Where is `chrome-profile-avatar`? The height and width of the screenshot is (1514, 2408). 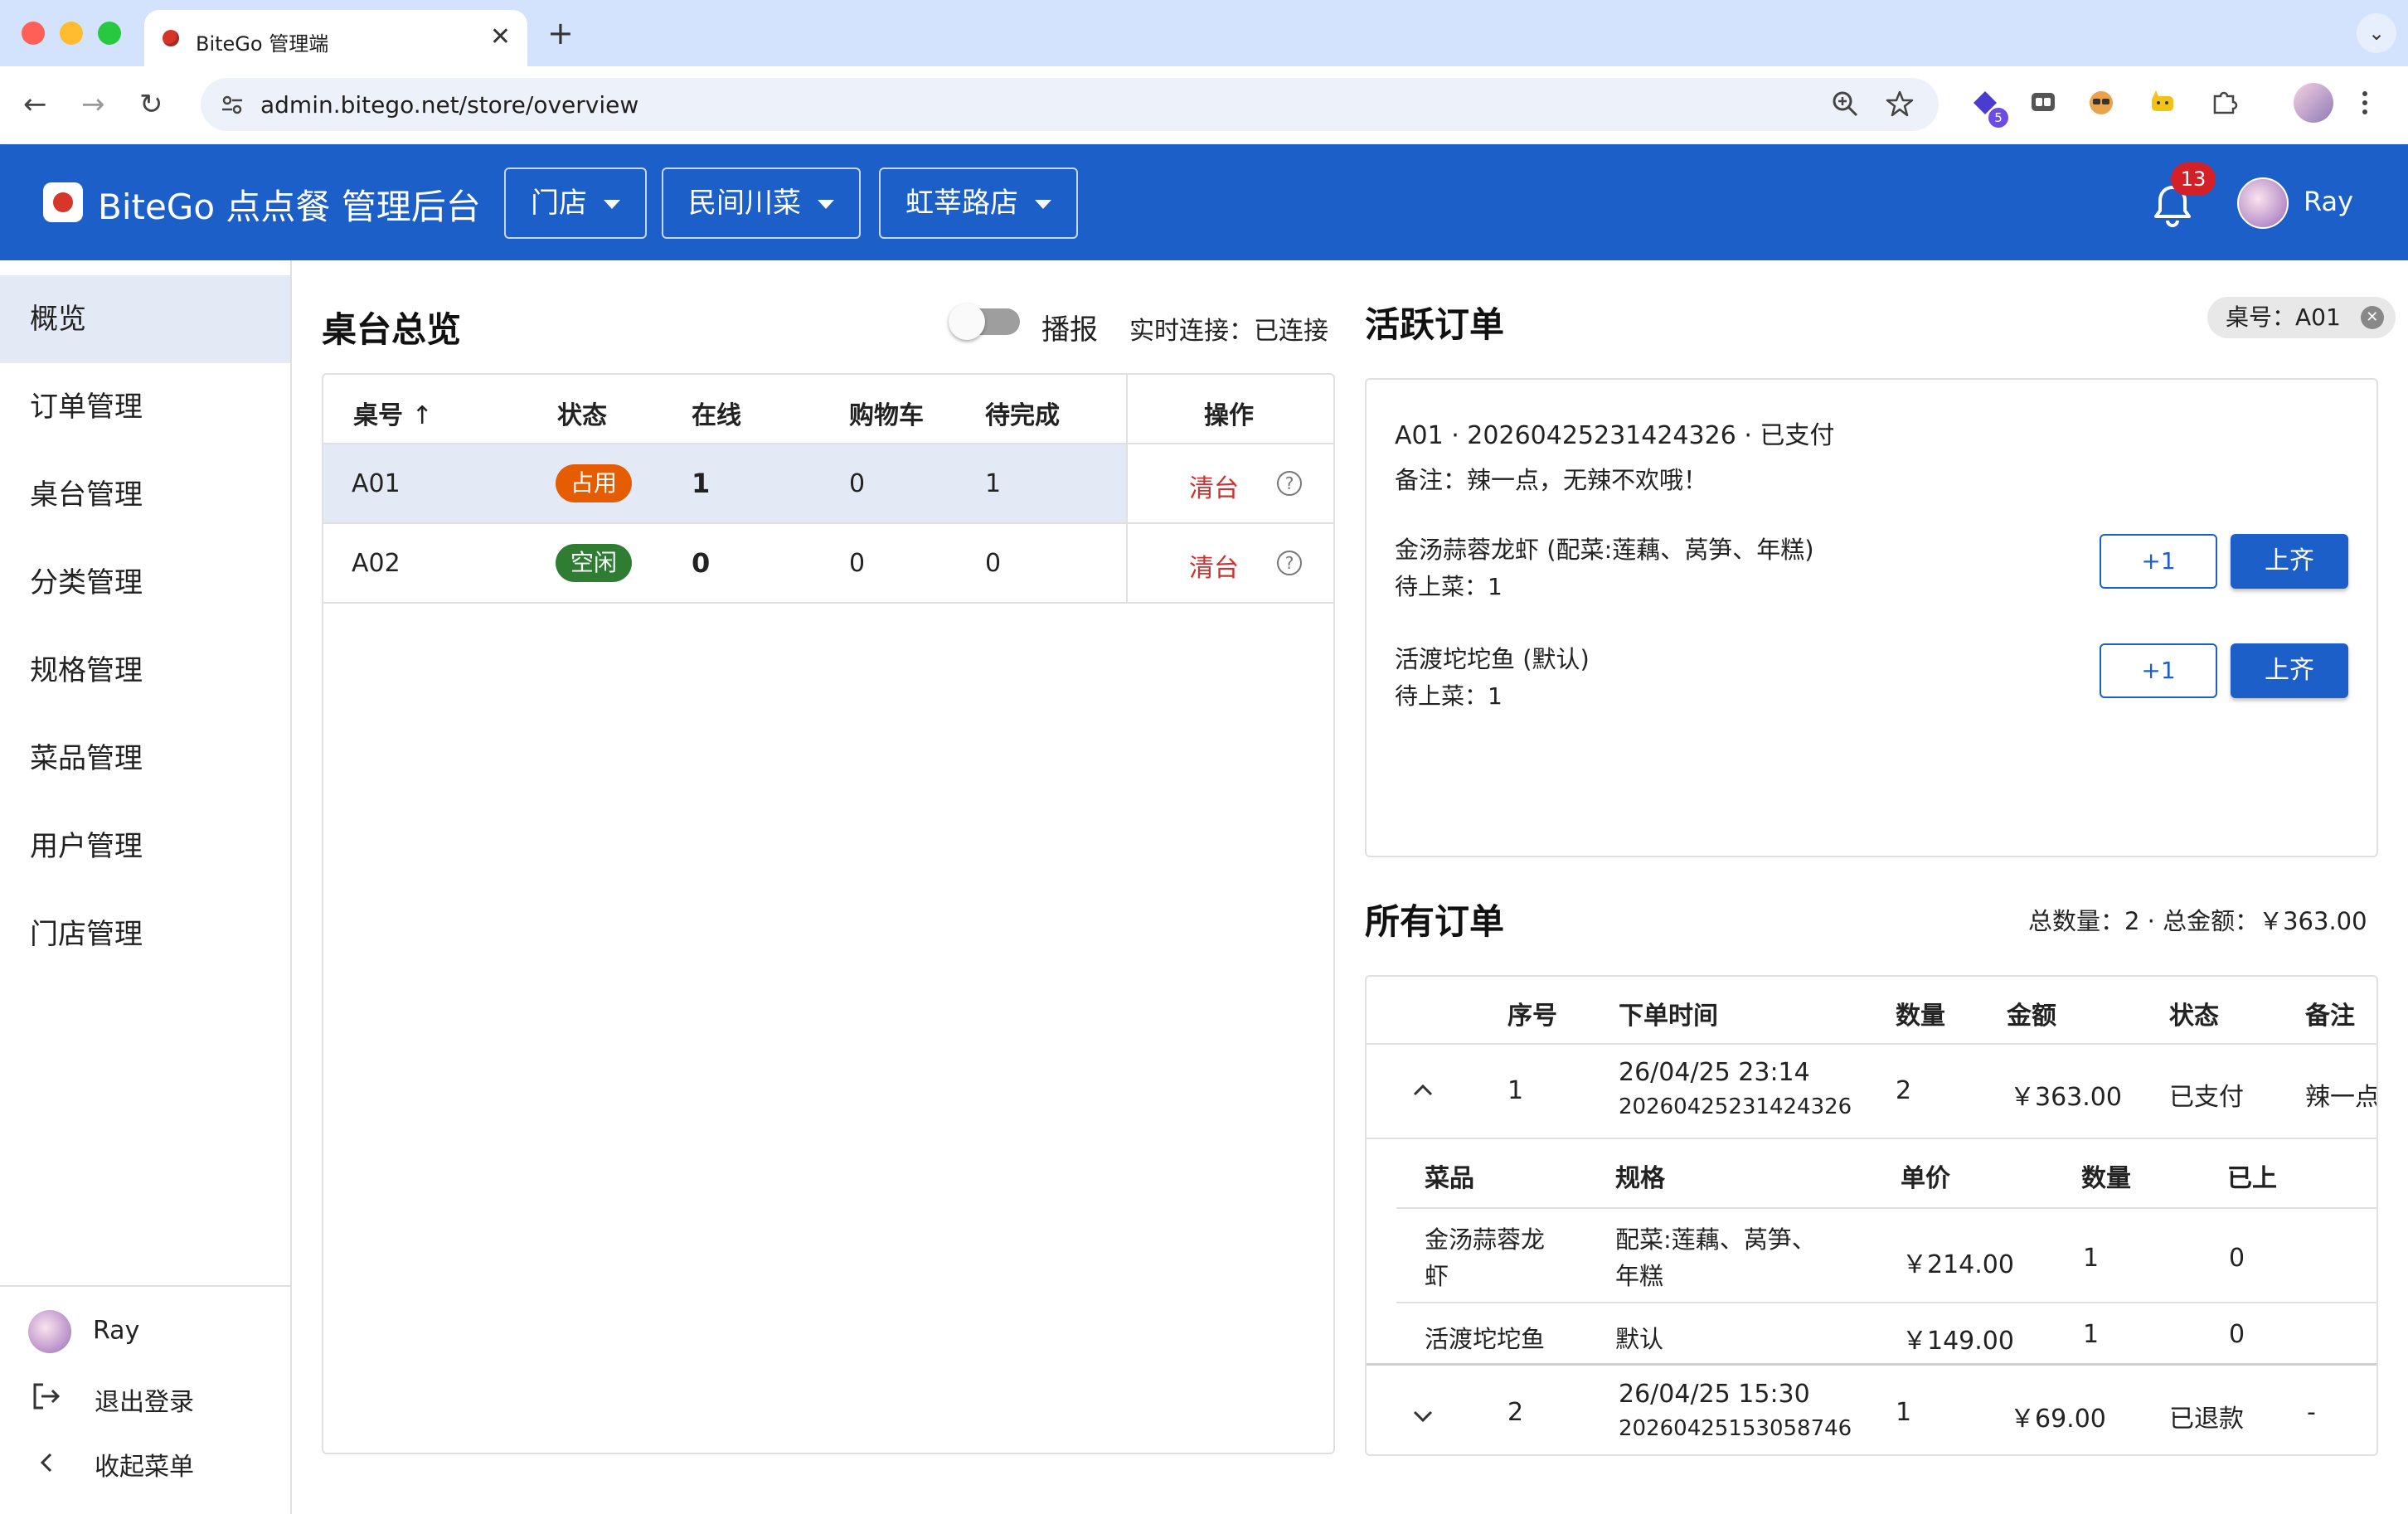
chrome-profile-avatar is located at coordinates (2314, 103).